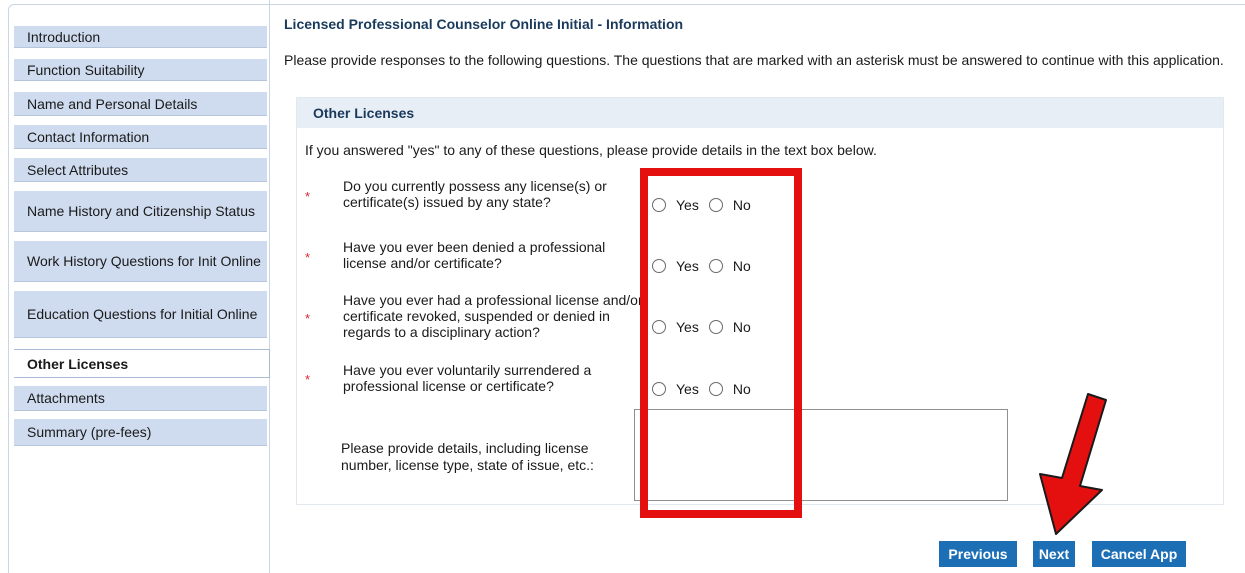 This screenshot has width=1245, height=573. Describe the element at coordinates (760, 113) in the screenshot. I see `section-header: Other Licenses` at that location.